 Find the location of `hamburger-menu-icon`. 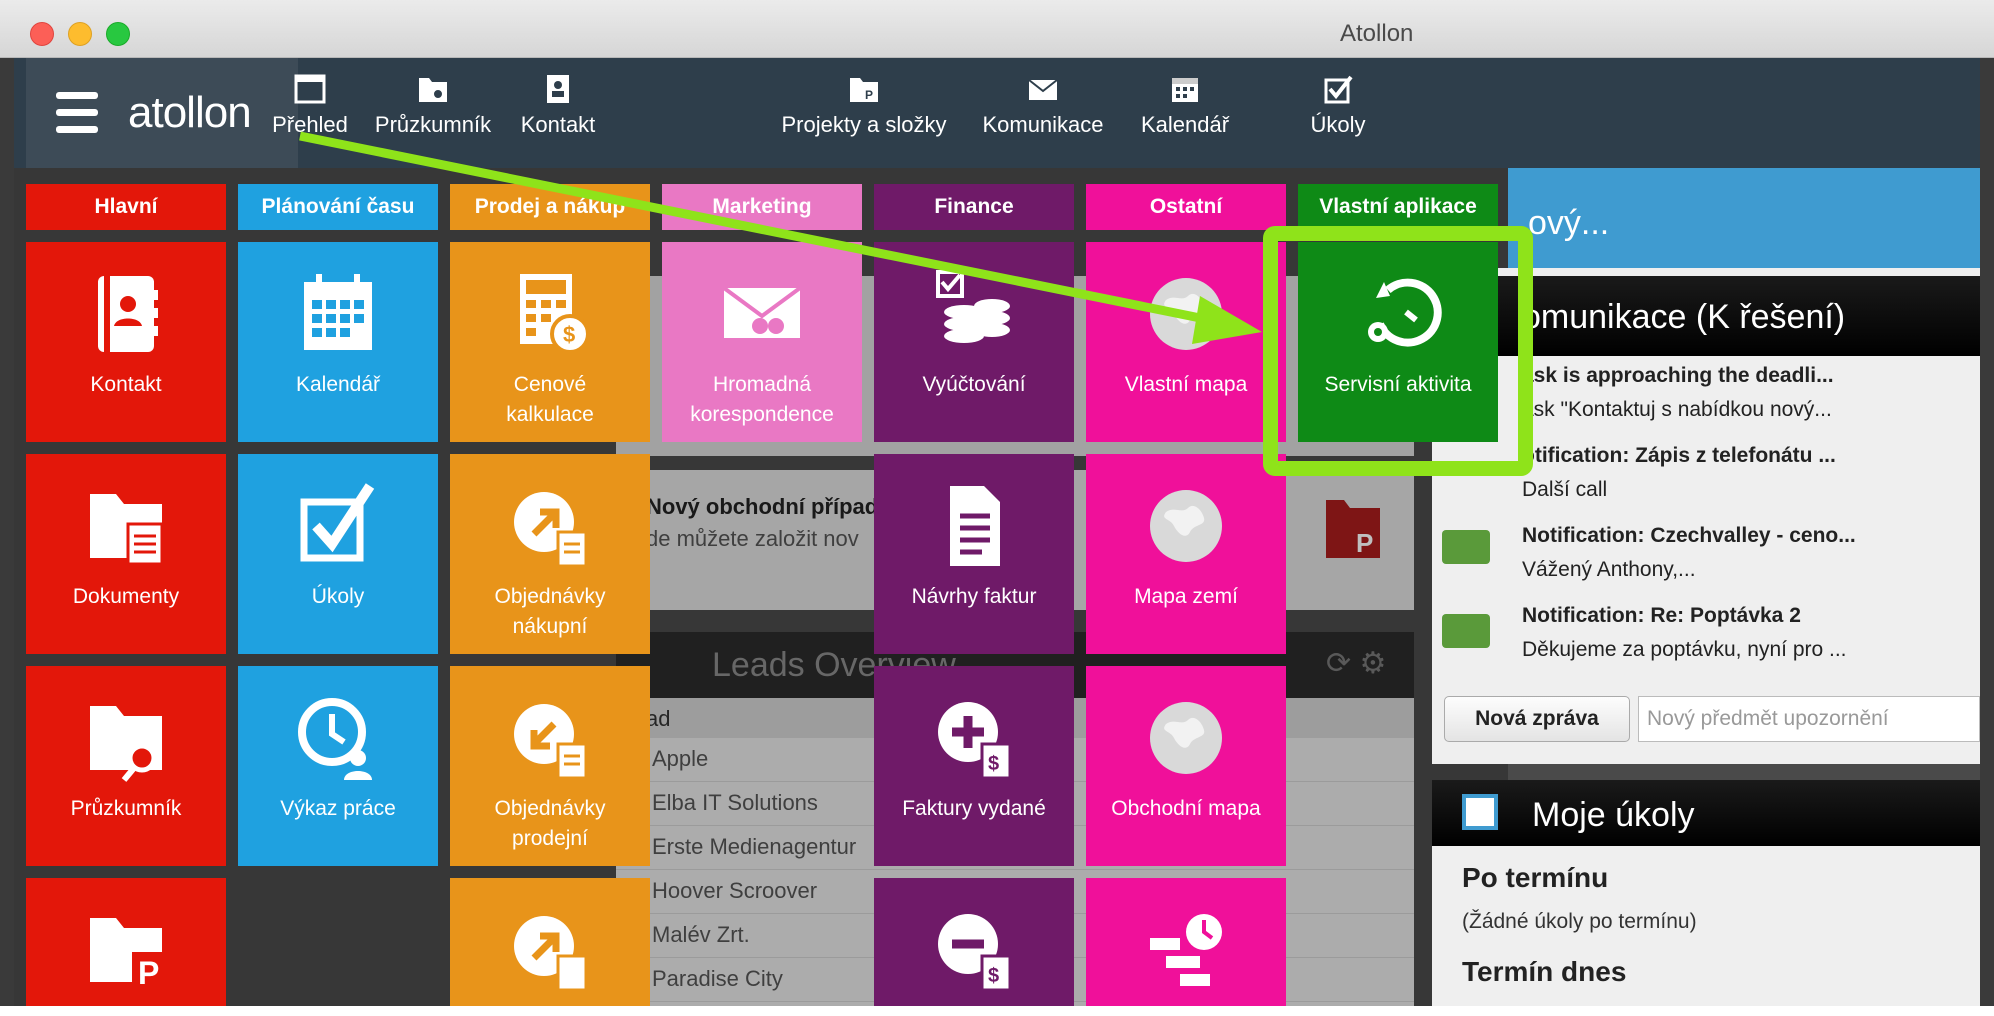

hamburger-menu-icon is located at coordinates (77, 112).